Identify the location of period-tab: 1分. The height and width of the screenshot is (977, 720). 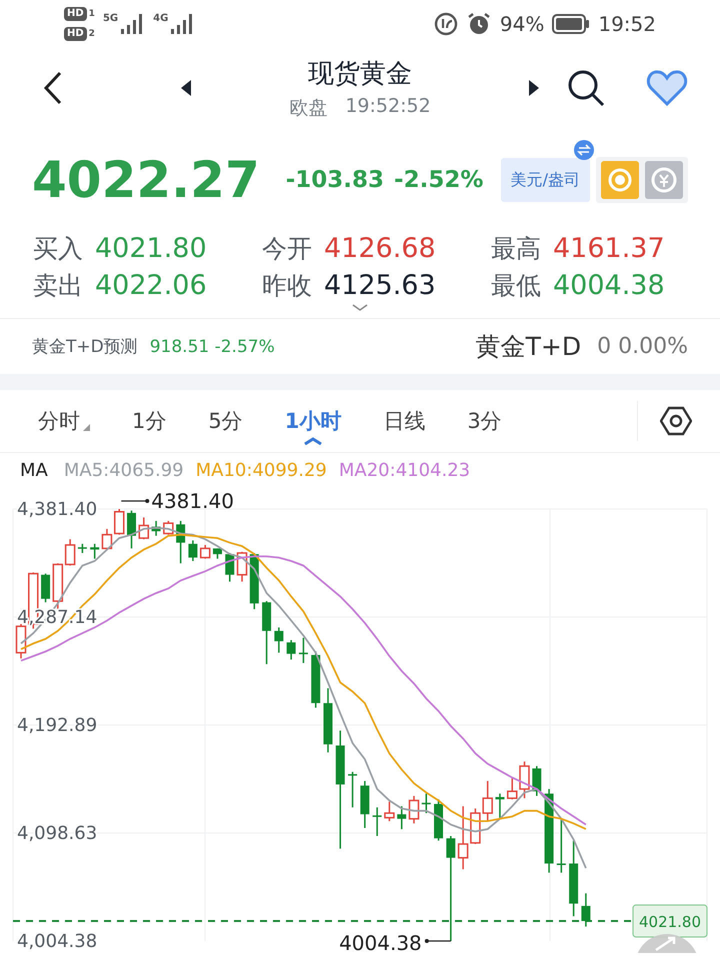
(149, 421).